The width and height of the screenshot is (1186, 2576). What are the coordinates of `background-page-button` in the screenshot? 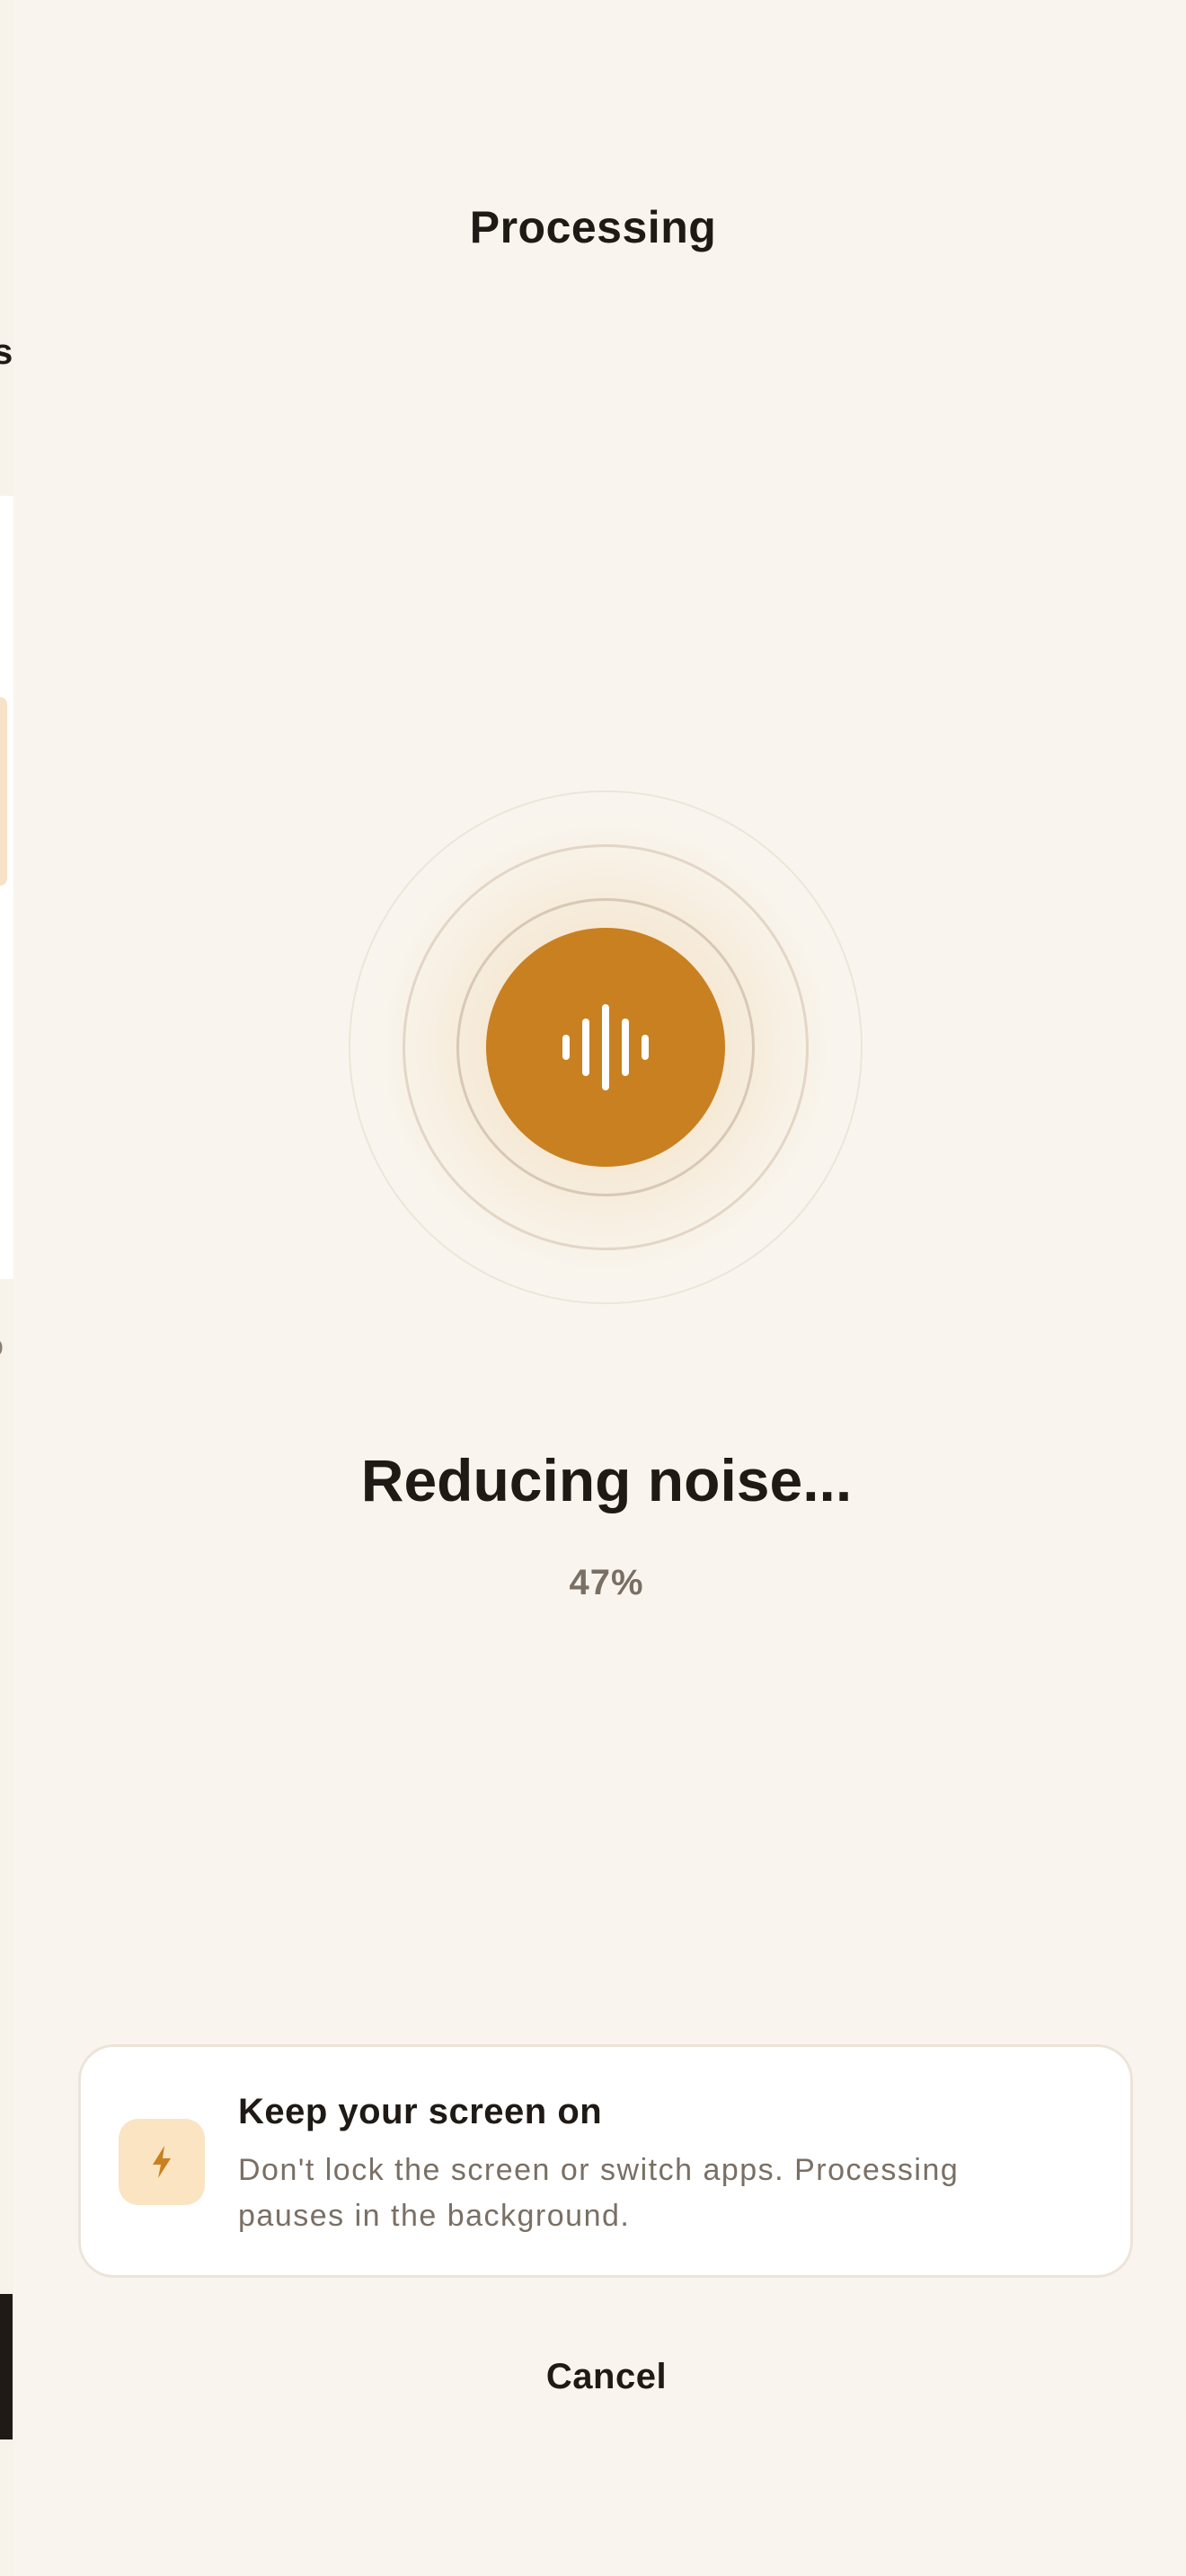 It's located at (6, 2366).